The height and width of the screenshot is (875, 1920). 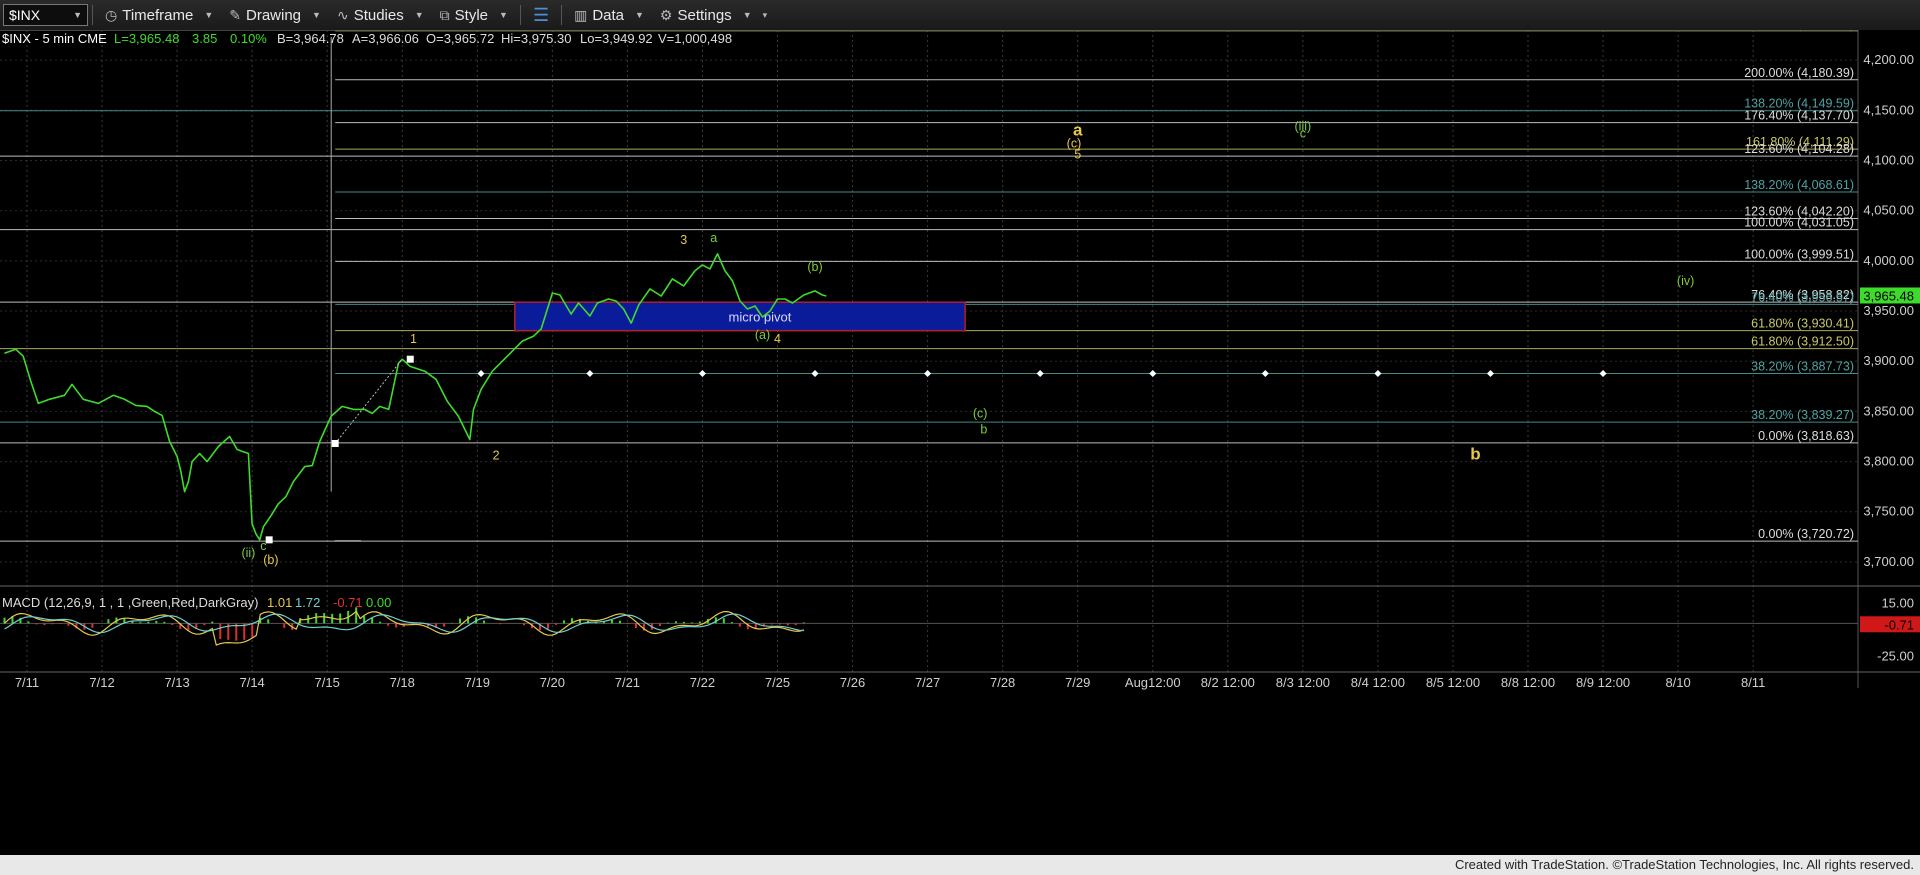 What do you see at coordinates (1799, 149) in the screenshot?
I see `fib-level-label: 123.60% (4,104.28)` at bounding box center [1799, 149].